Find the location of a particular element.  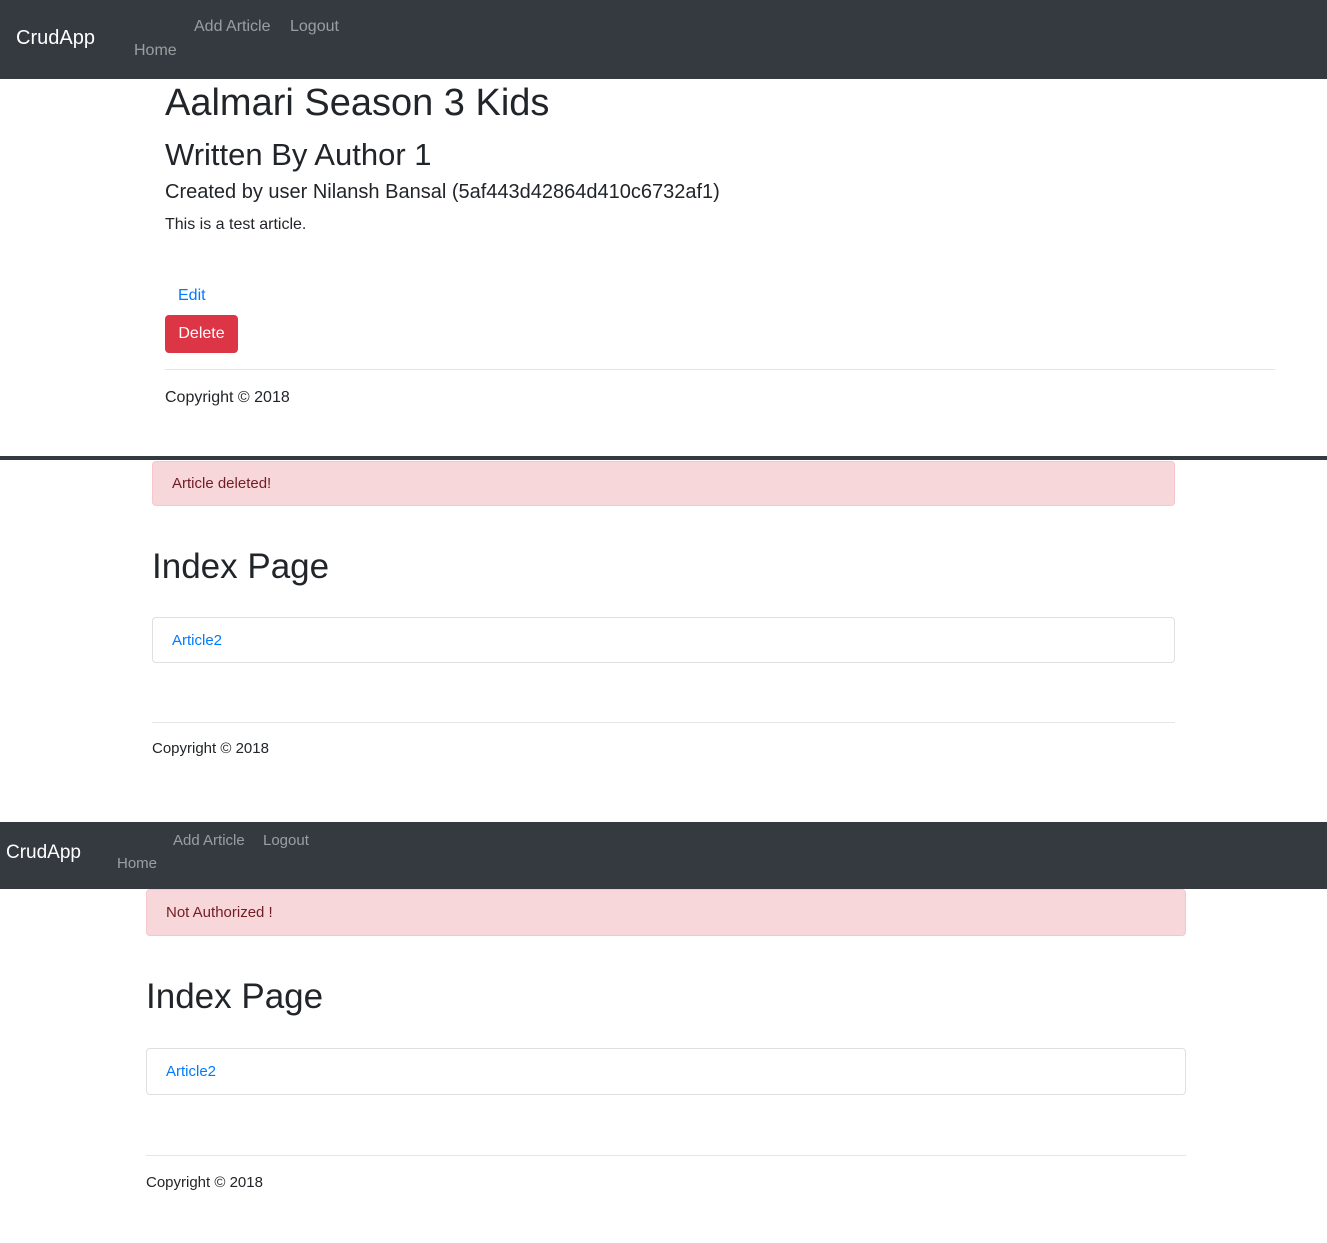

navbar-bottom: CrudApp Home Add Article Logout is located at coordinates (663, 855).